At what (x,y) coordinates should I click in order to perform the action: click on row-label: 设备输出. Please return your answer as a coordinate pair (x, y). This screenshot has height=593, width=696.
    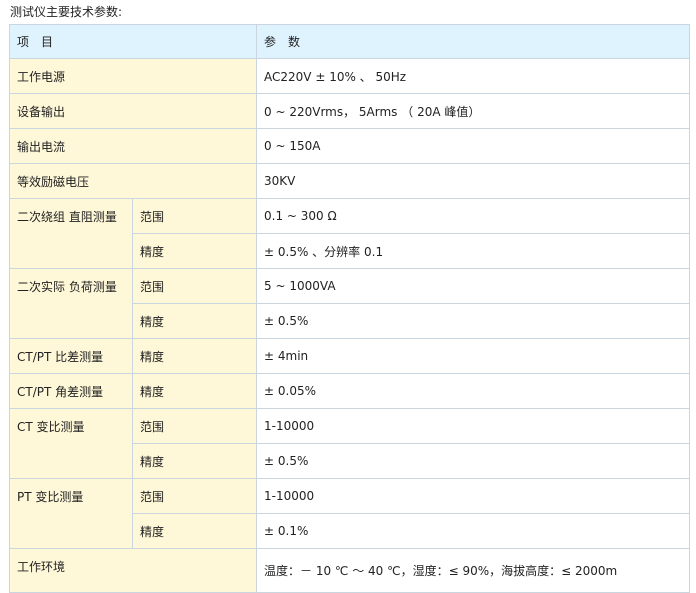
    Looking at the image, I should click on (133, 111).